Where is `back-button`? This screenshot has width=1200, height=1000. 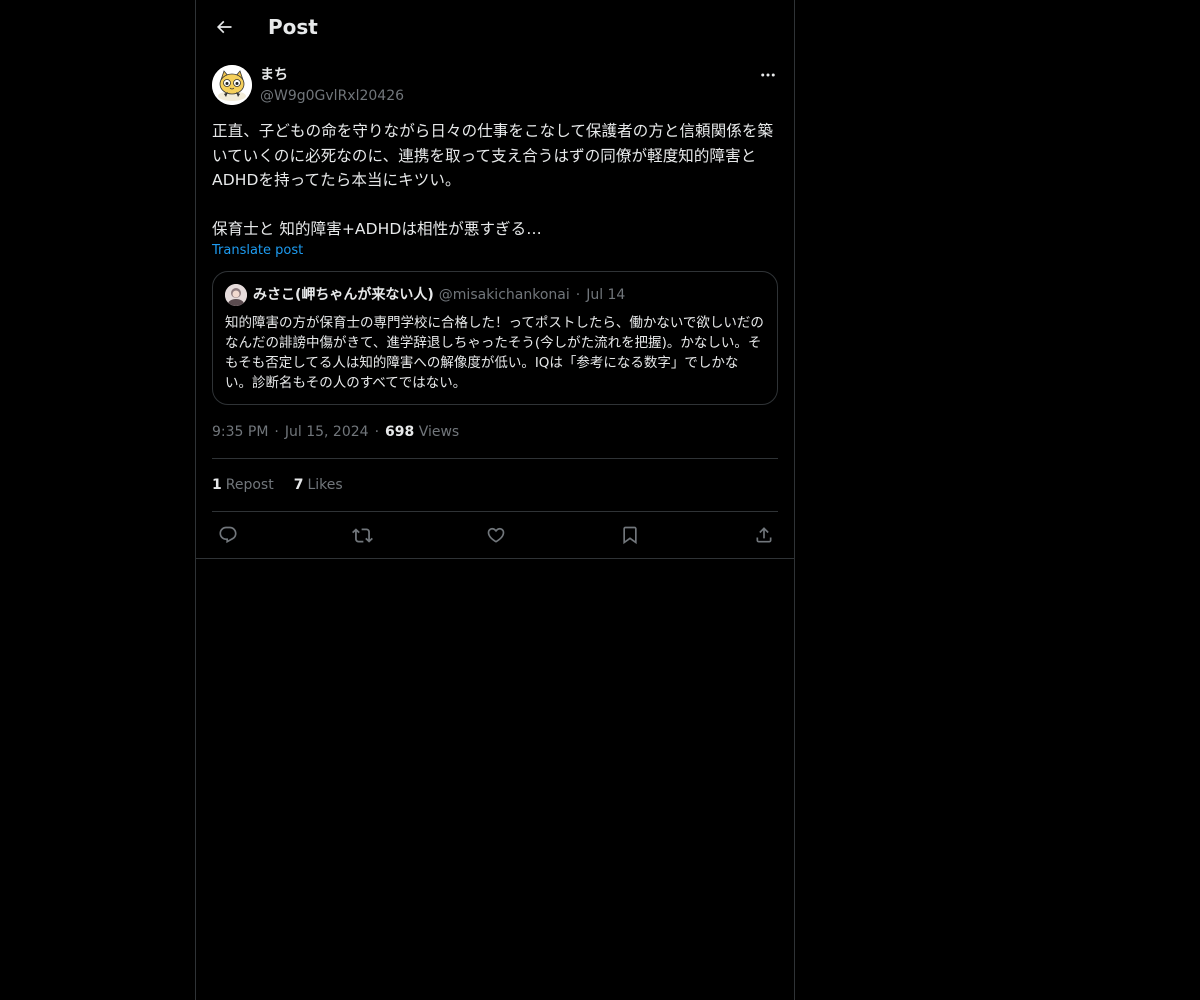
back-button is located at coordinates (224, 27).